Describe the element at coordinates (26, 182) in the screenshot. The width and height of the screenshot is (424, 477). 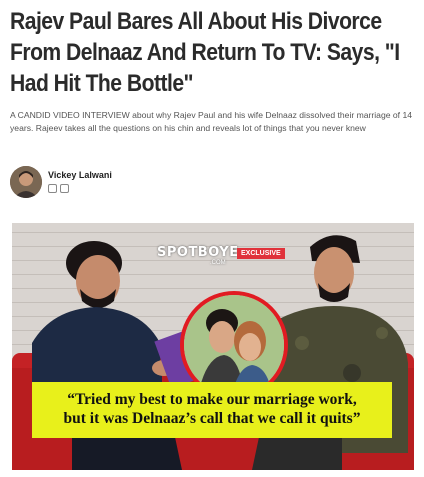
I see `author-avatar` at that location.